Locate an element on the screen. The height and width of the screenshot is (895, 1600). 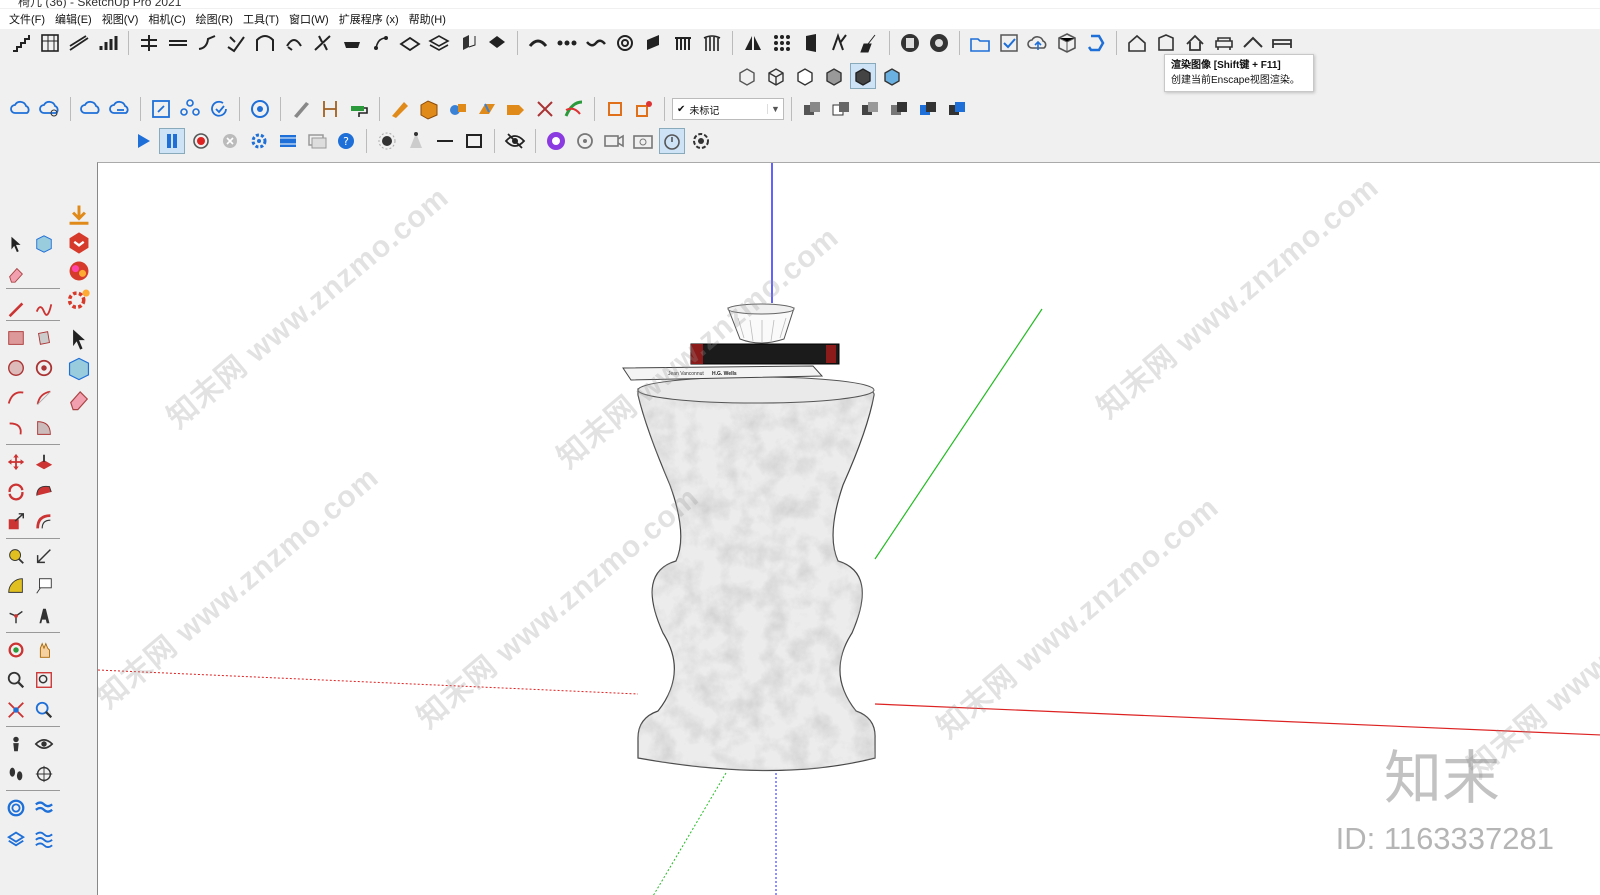
building-icon is located at coordinates (1166, 43).